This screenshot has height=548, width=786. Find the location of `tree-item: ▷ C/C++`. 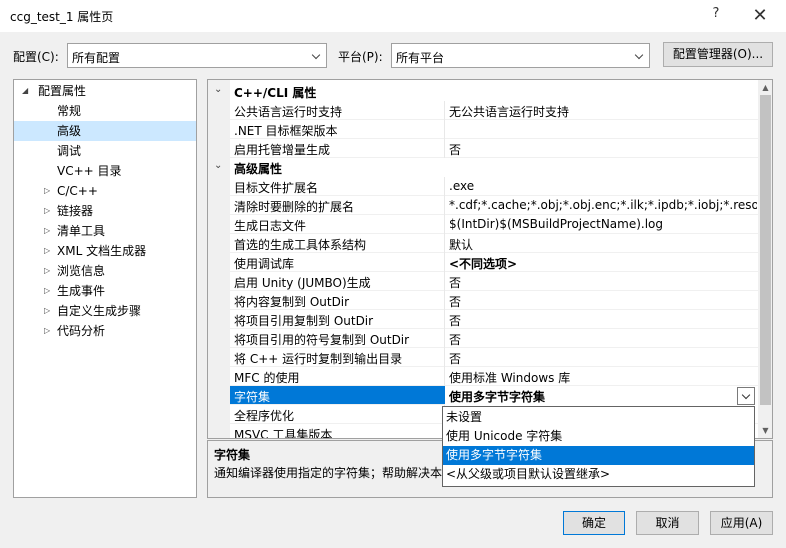

tree-item: ▷ C/C++ is located at coordinates (105, 191).